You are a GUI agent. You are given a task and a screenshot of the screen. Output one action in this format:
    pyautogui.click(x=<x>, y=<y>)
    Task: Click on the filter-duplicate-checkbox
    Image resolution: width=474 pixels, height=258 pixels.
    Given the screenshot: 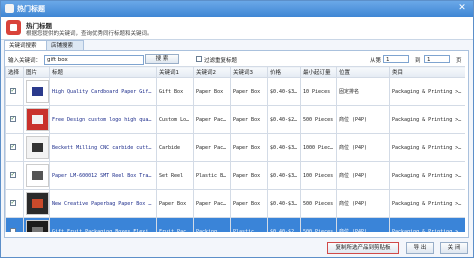 What is the action you would take?
    pyautogui.click(x=199, y=59)
    